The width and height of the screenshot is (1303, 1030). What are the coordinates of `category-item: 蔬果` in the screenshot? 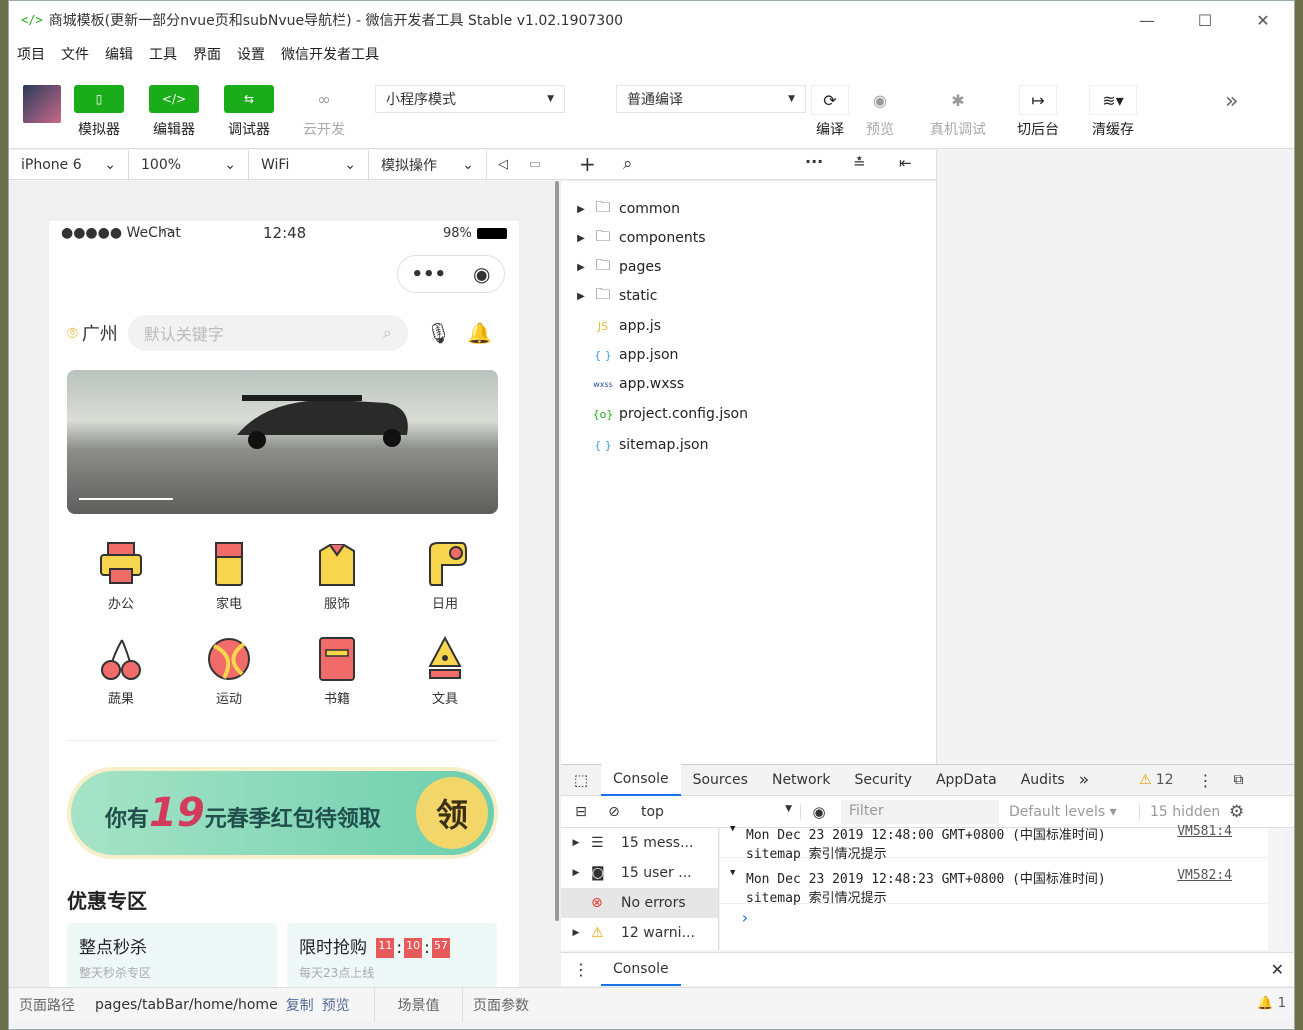 It's located at (121, 671).